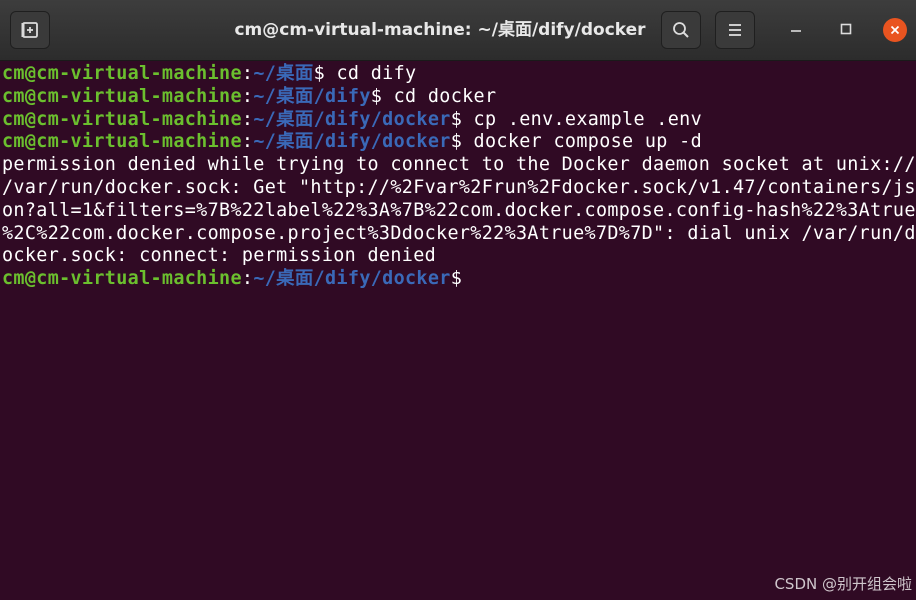  Describe the element at coordinates (456, 279) in the screenshot. I see `prompt-command: $` at that location.